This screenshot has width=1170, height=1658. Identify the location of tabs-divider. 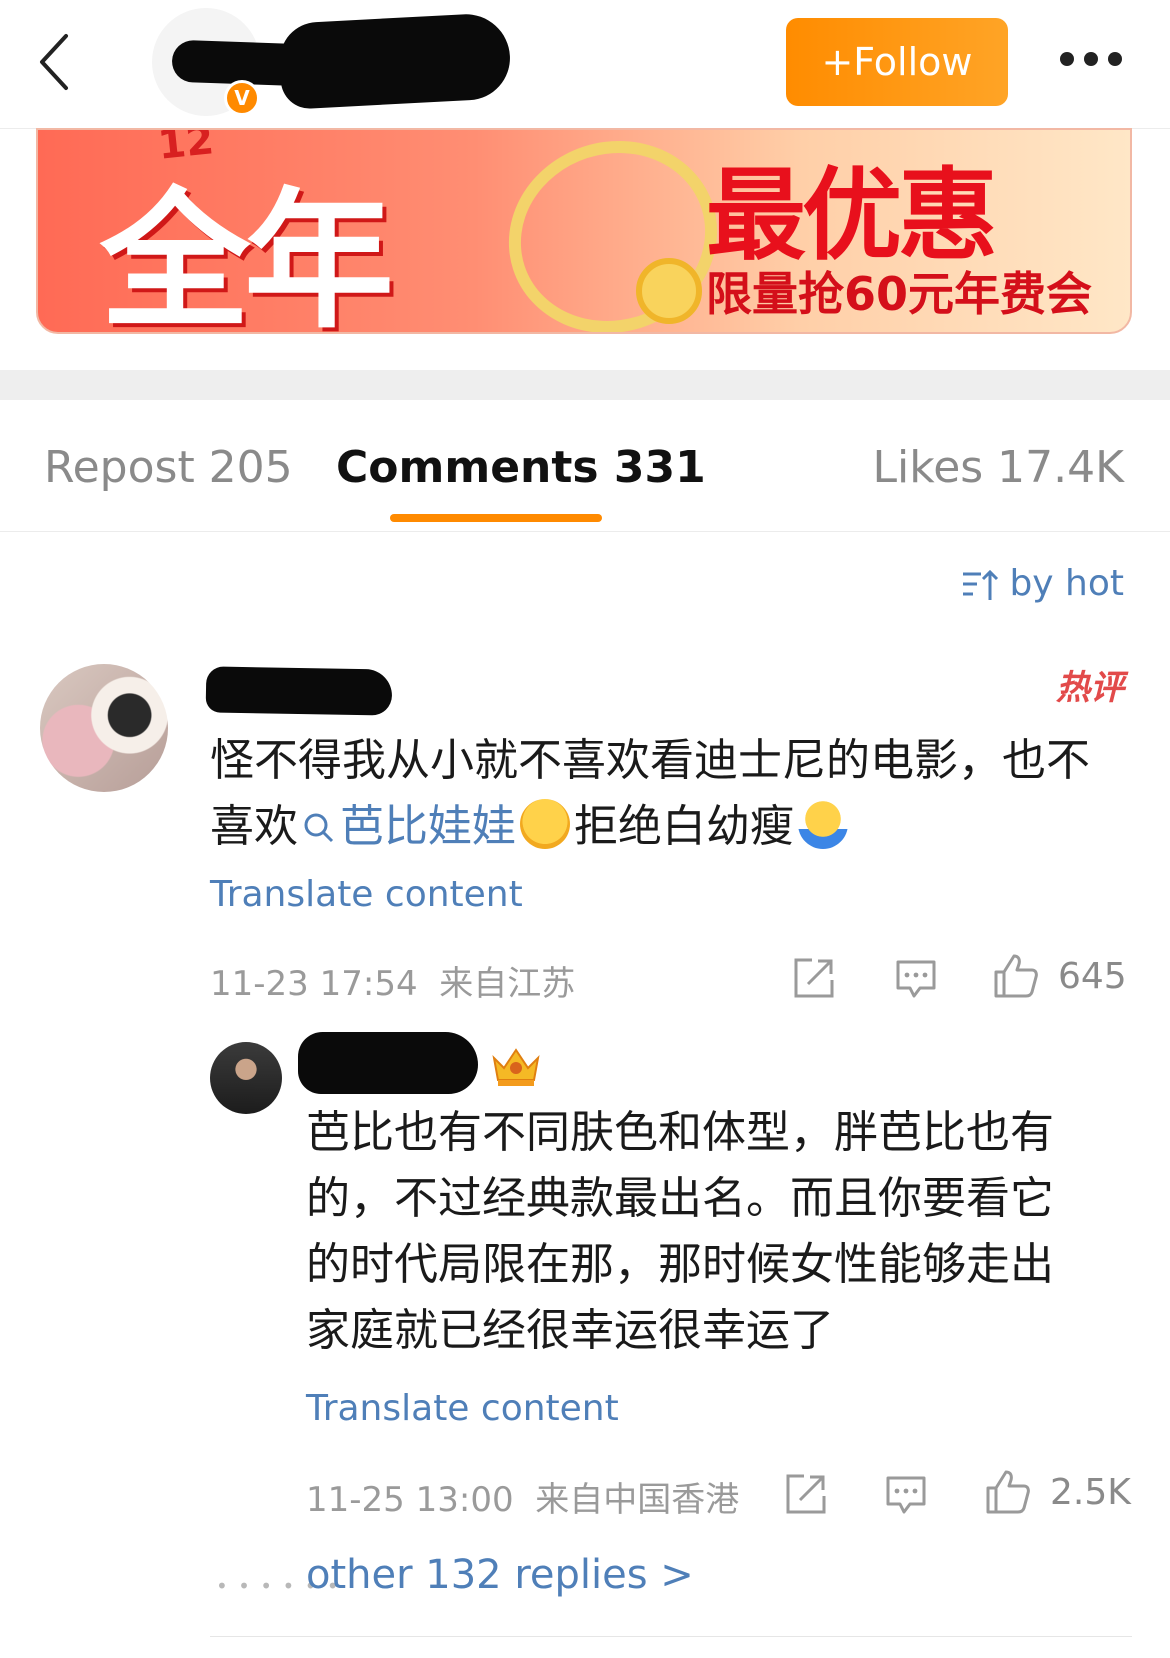
(585, 531).